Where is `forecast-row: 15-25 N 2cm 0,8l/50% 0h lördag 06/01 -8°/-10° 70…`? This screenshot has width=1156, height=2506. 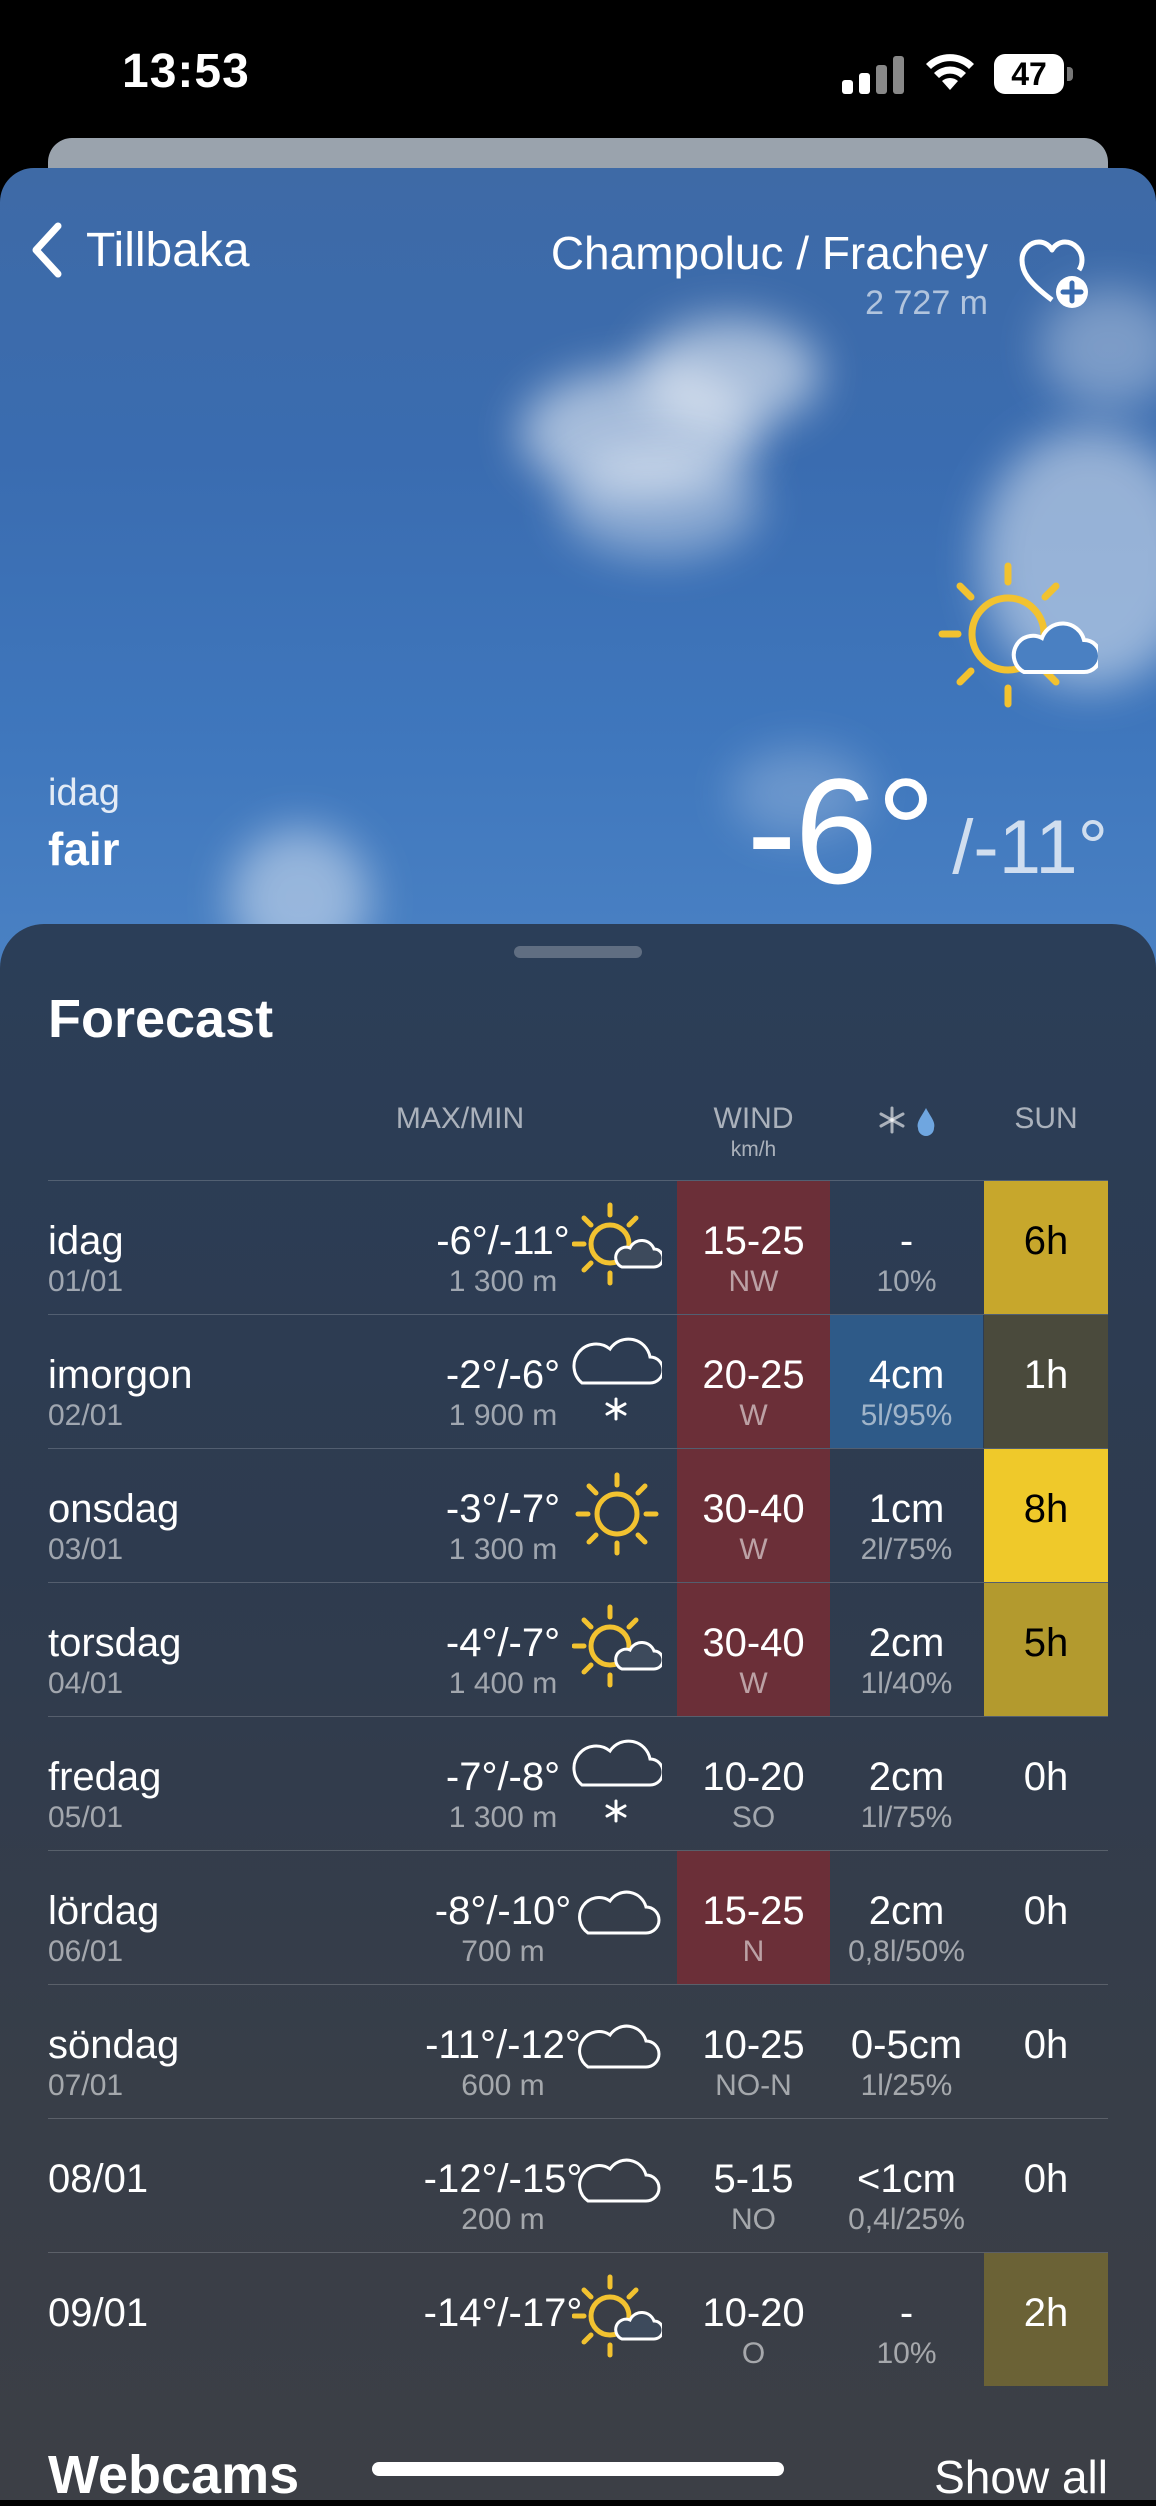 forecast-row: 15-25 N 2cm 0,8l/50% 0h lördag 06/01 -8°/-10° 70… is located at coordinates (578, 1917).